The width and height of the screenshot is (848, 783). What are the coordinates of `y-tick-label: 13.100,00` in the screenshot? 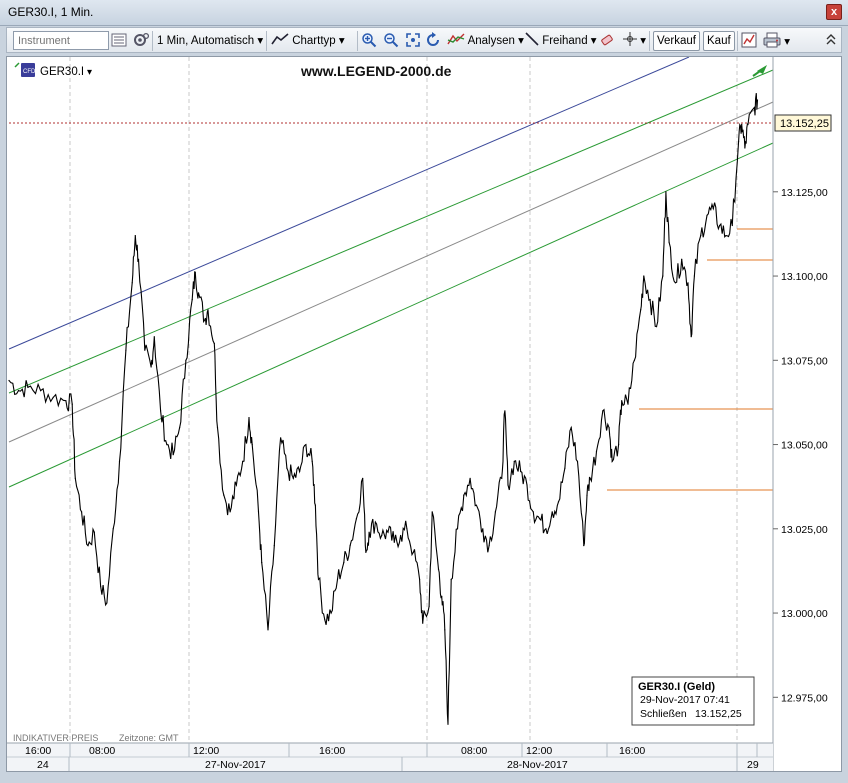 It's located at (804, 277).